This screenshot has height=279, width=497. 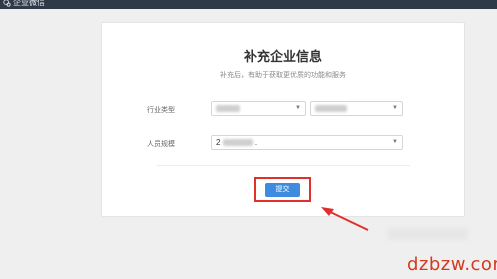 What do you see at coordinates (428, 234) in the screenshot?
I see `redacted-region` at bounding box center [428, 234].